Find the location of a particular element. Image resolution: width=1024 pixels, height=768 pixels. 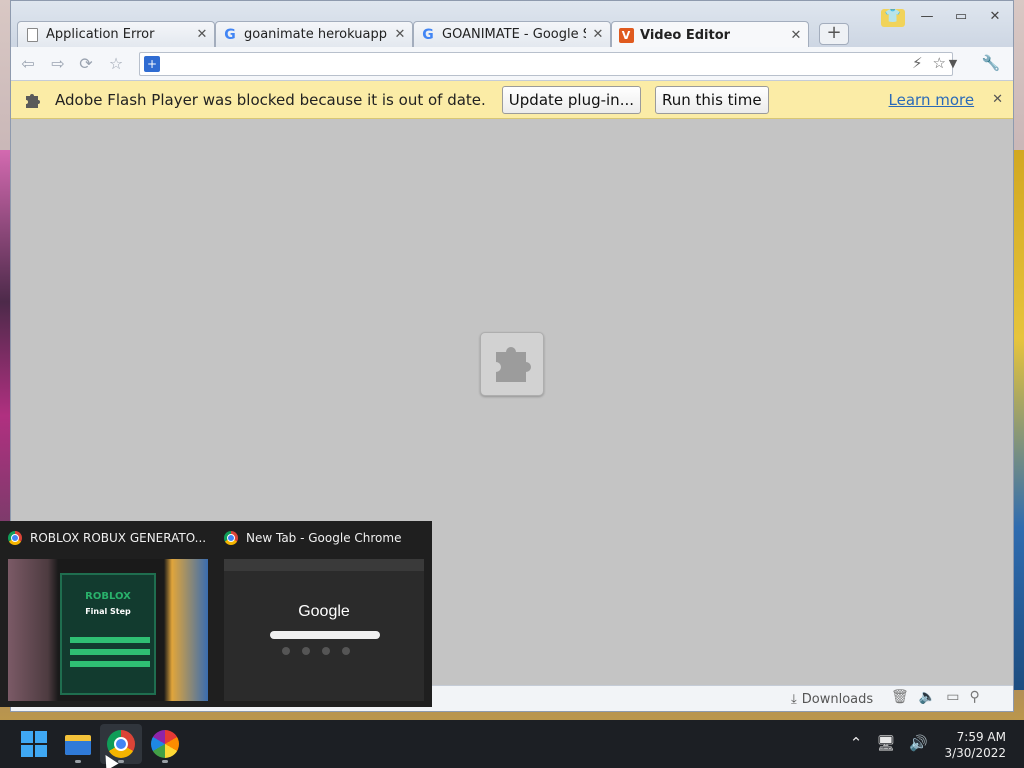

blocked-plugin-placeholder is located at coordinates (512, 364).